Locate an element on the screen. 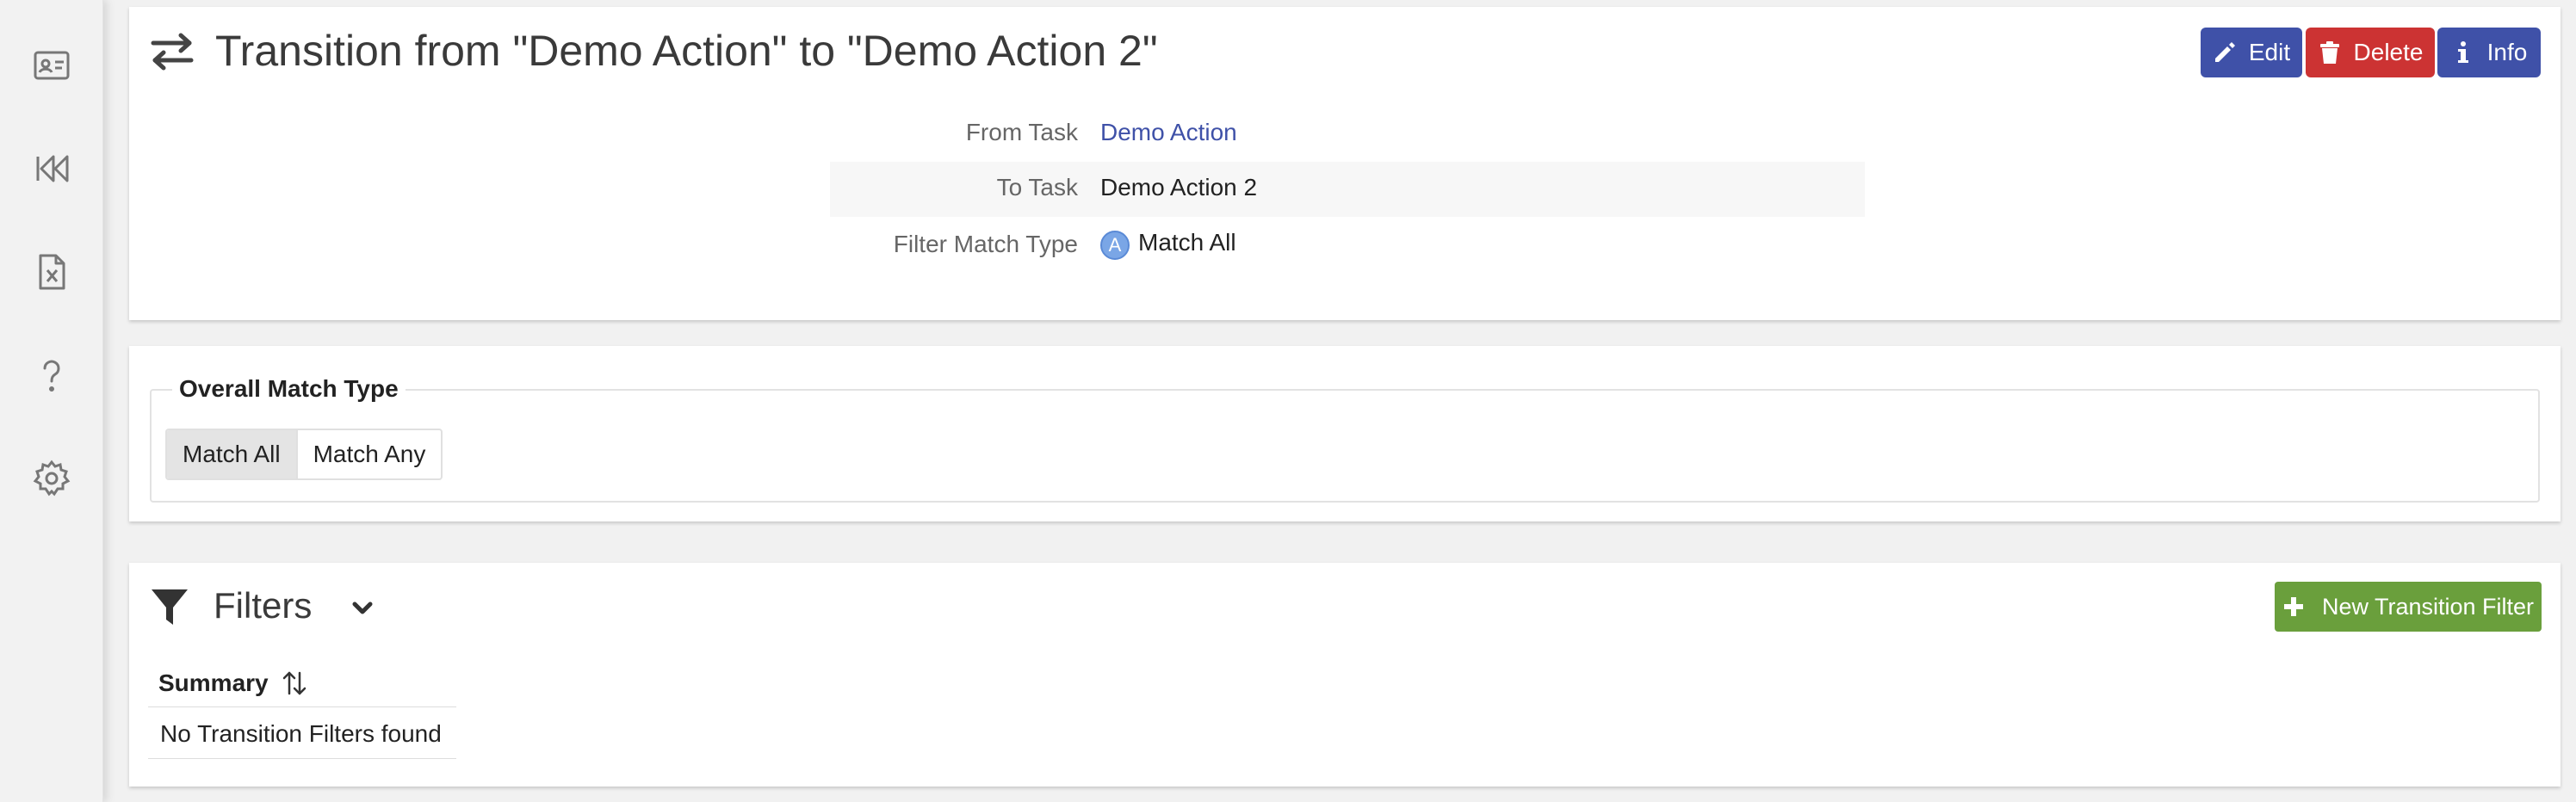 The width and height of the screenshot is (2576, 802). to-task-label: To Task is located at coordinates (1037, 187).